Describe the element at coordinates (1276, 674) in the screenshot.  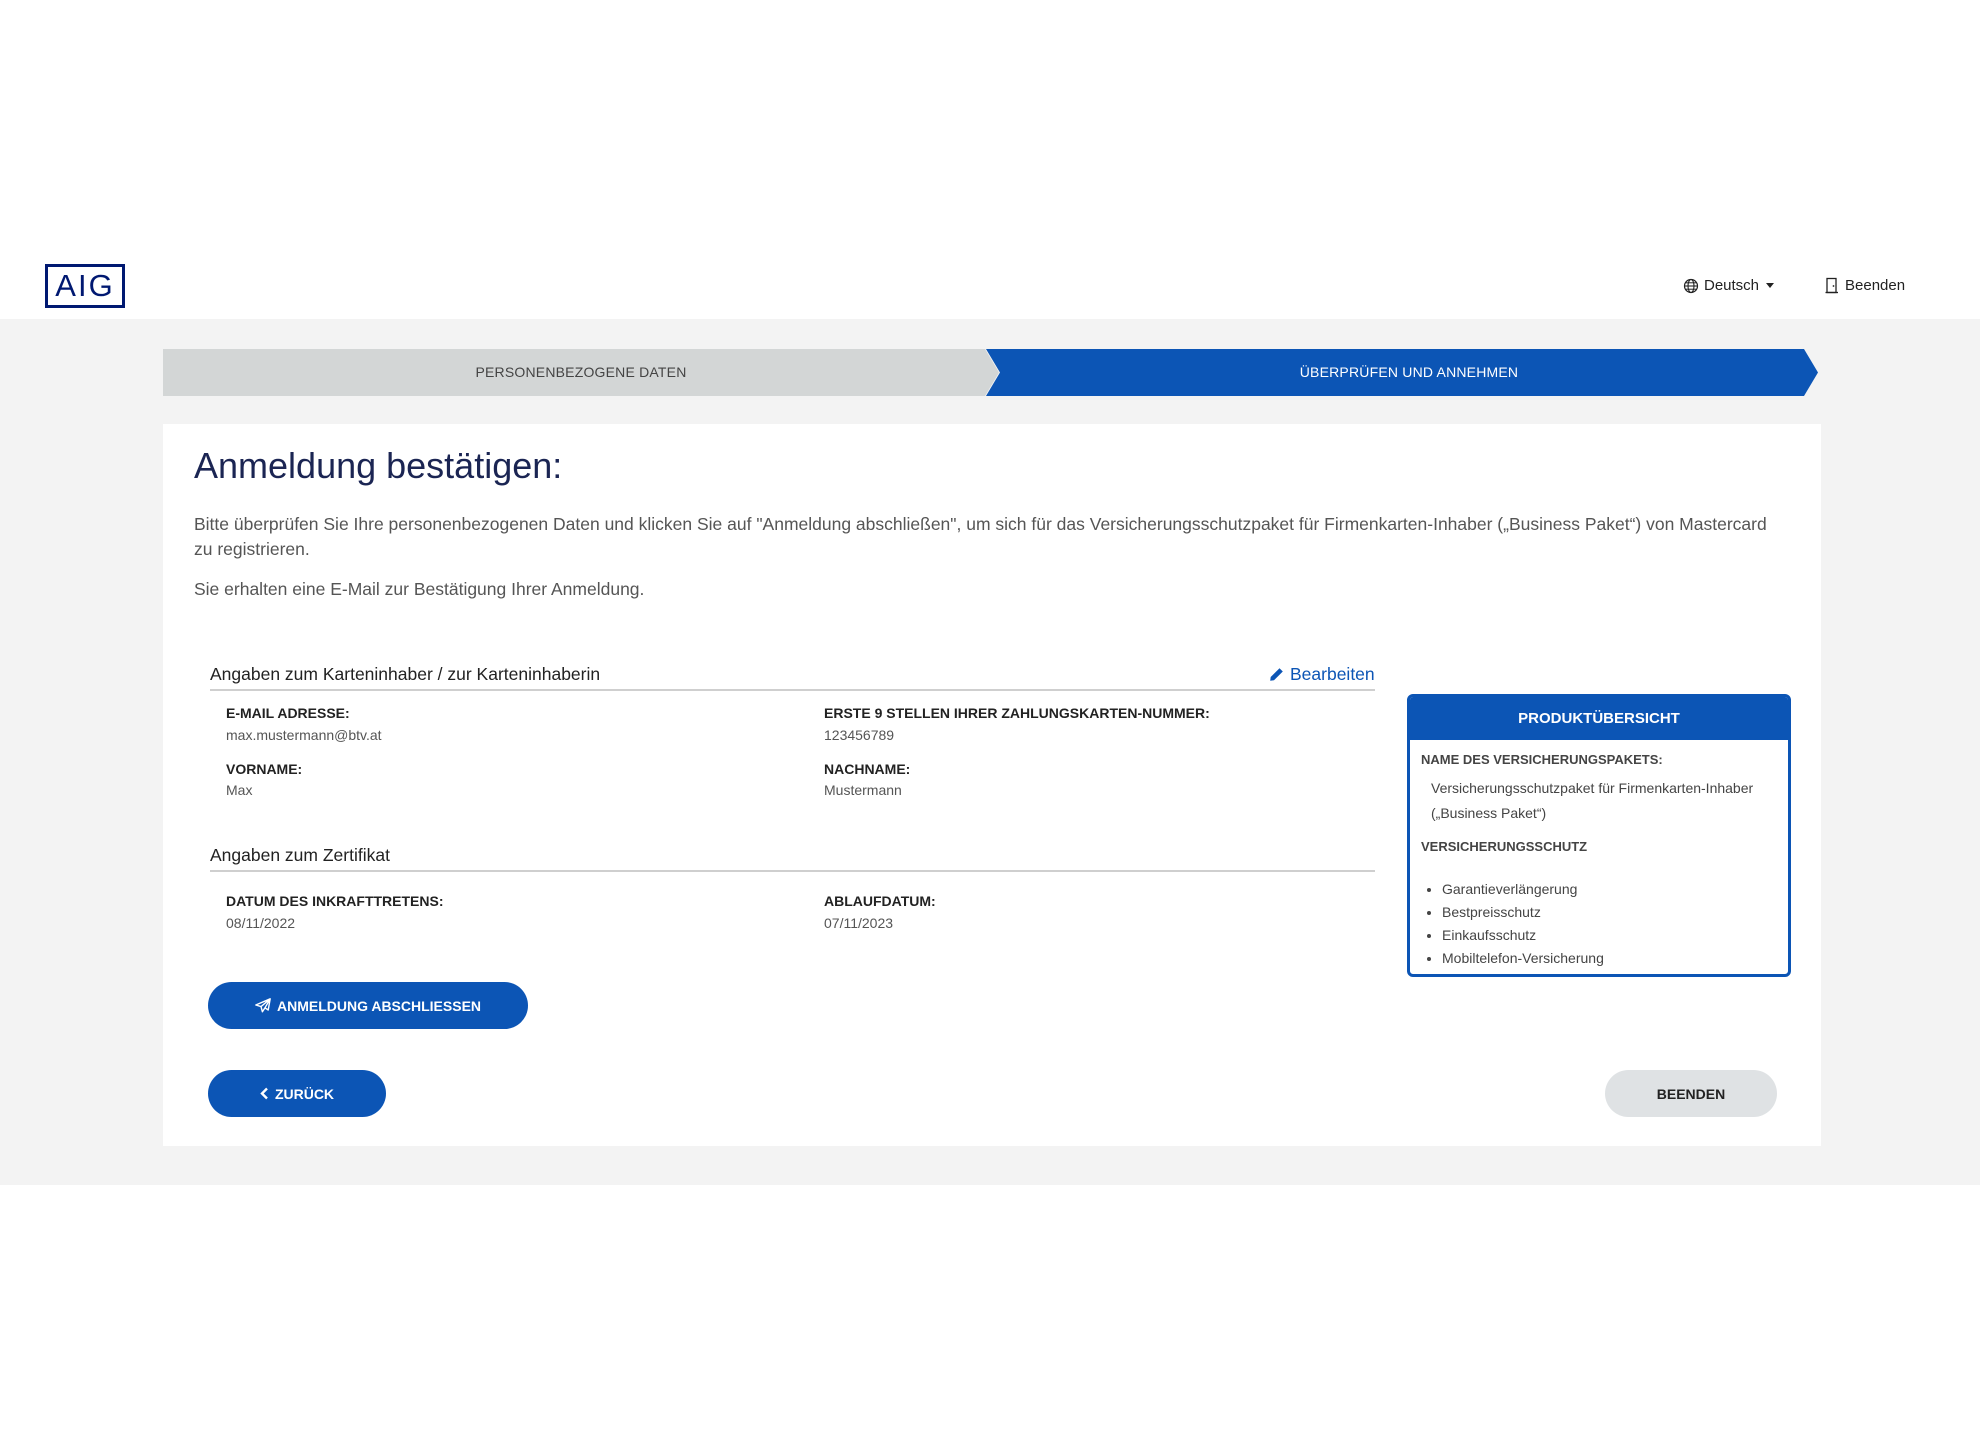
I see `pencil-icon` at that location.